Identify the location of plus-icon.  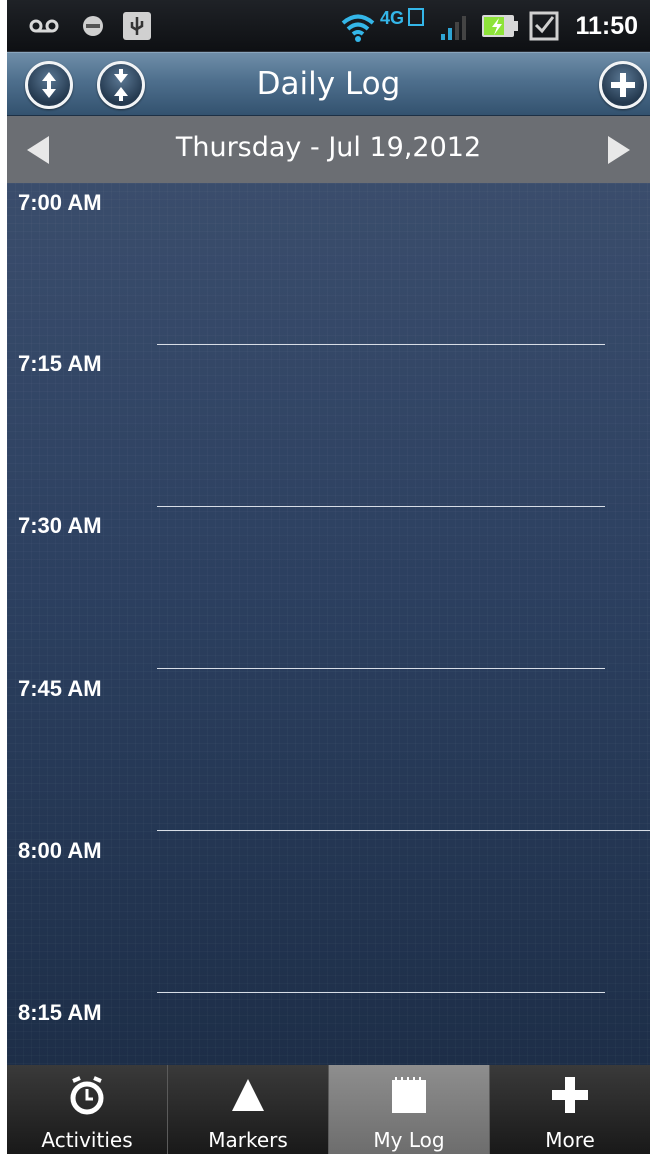
(570, 1095).